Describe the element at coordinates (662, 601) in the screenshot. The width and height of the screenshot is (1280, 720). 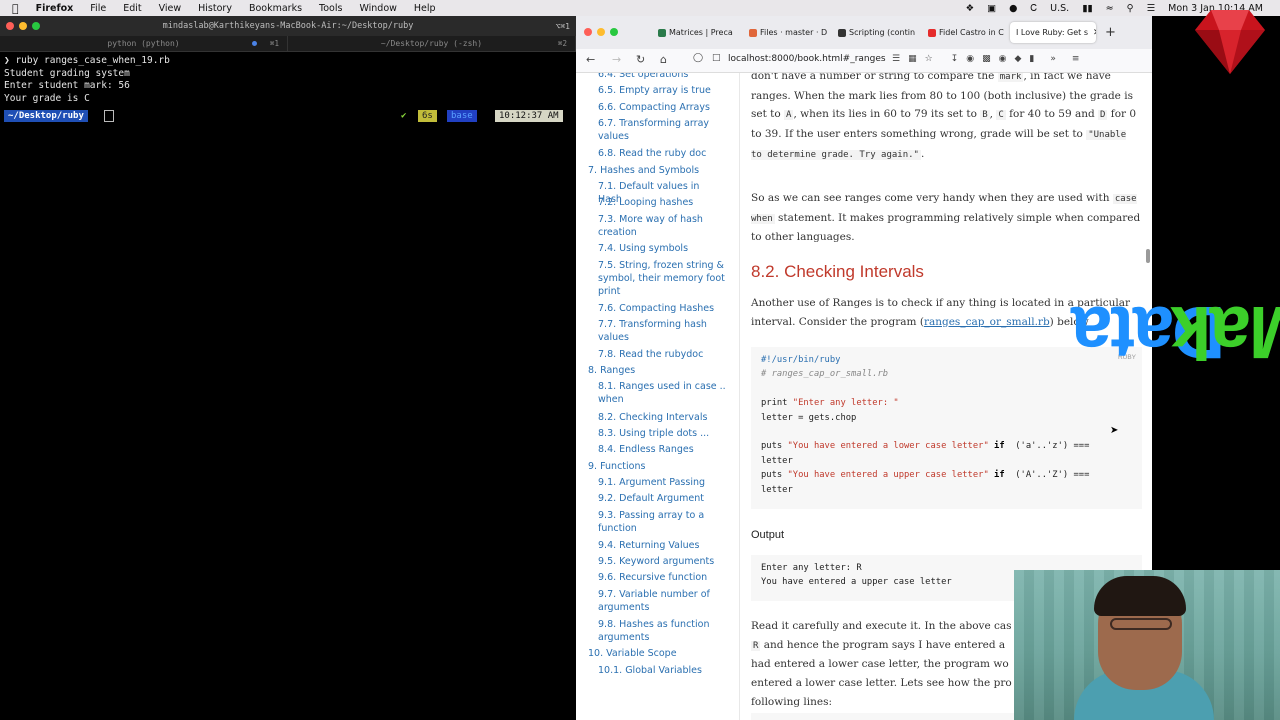
I see `toc-item: 9.7. Variable number of arguments` at that location.